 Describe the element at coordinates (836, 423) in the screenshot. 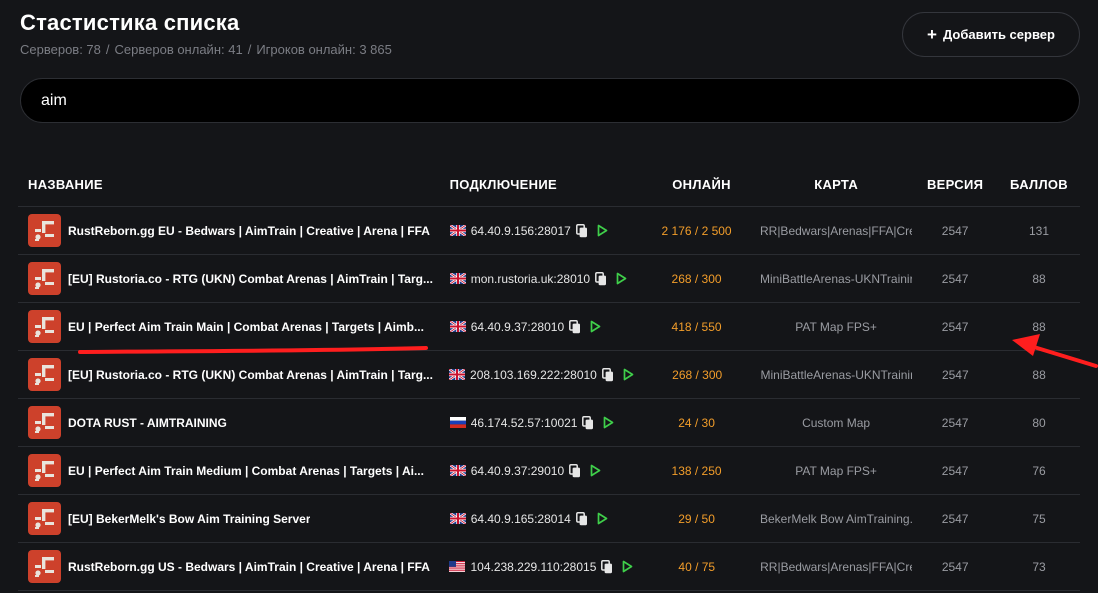

I see `map-cell: Custom Map` at that location.